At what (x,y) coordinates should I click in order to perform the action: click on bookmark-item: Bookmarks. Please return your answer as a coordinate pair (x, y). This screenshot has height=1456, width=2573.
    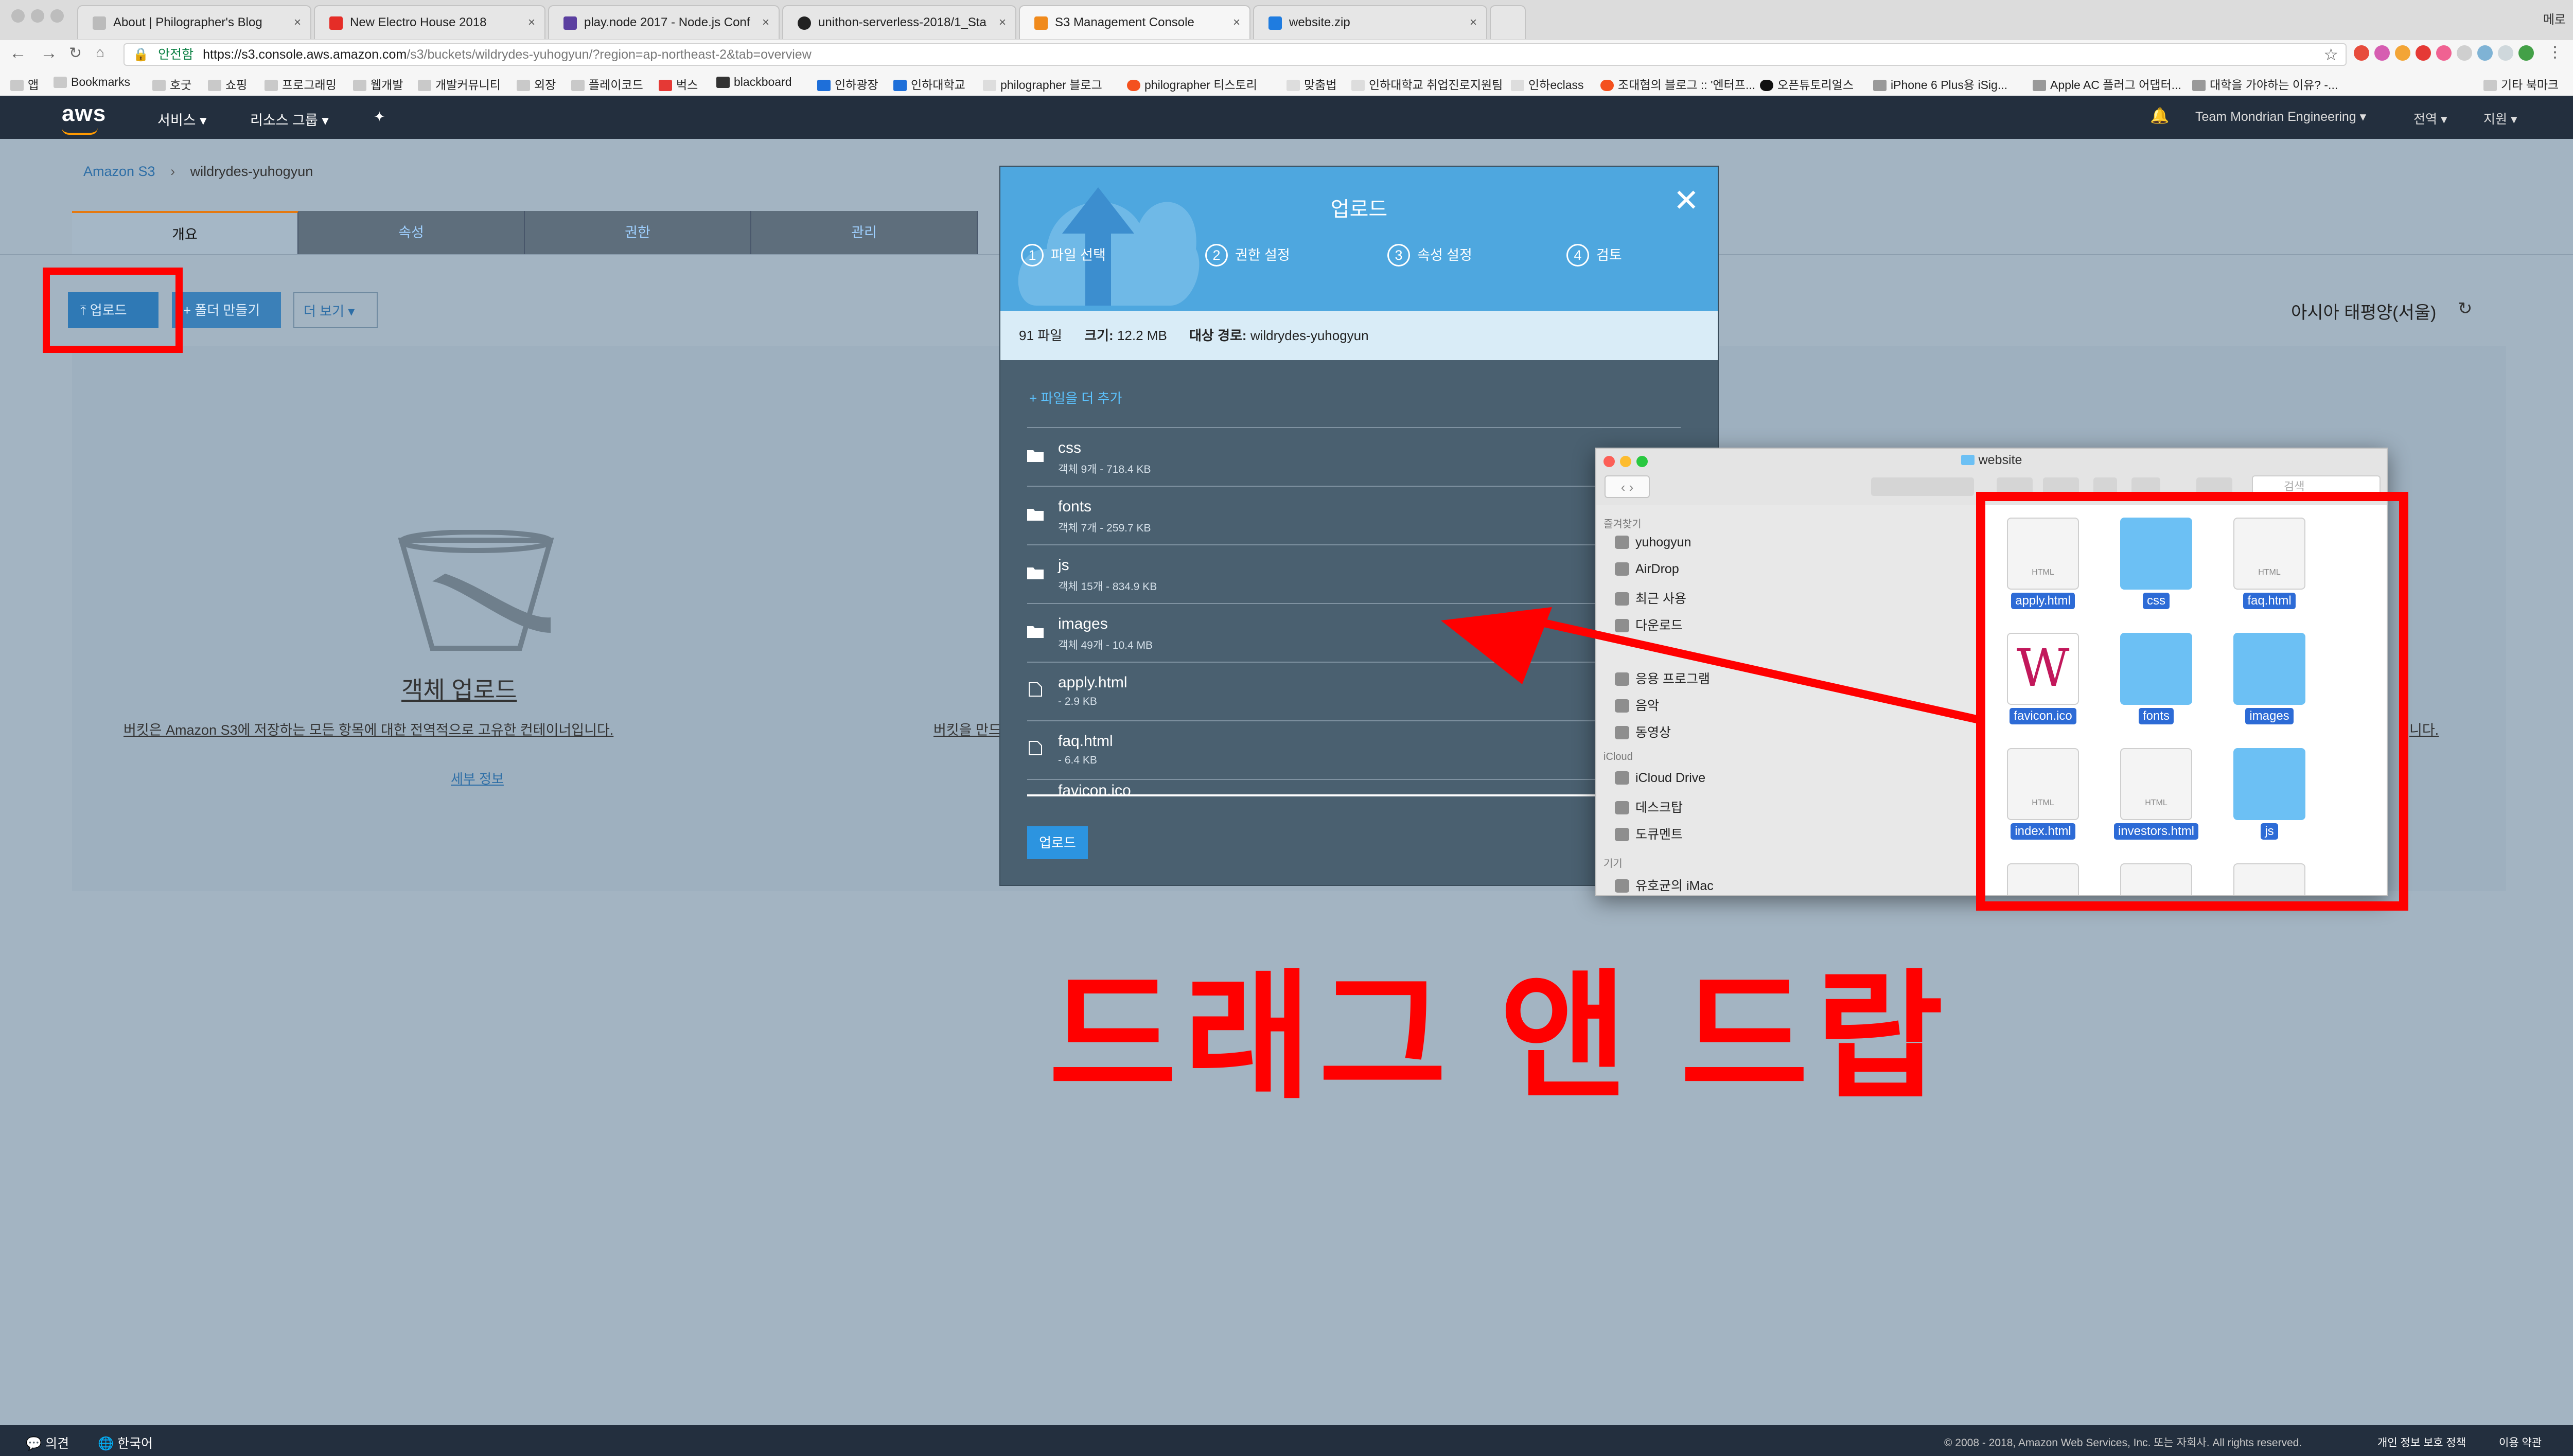
    Looking at the image, I should click on (92, 82).